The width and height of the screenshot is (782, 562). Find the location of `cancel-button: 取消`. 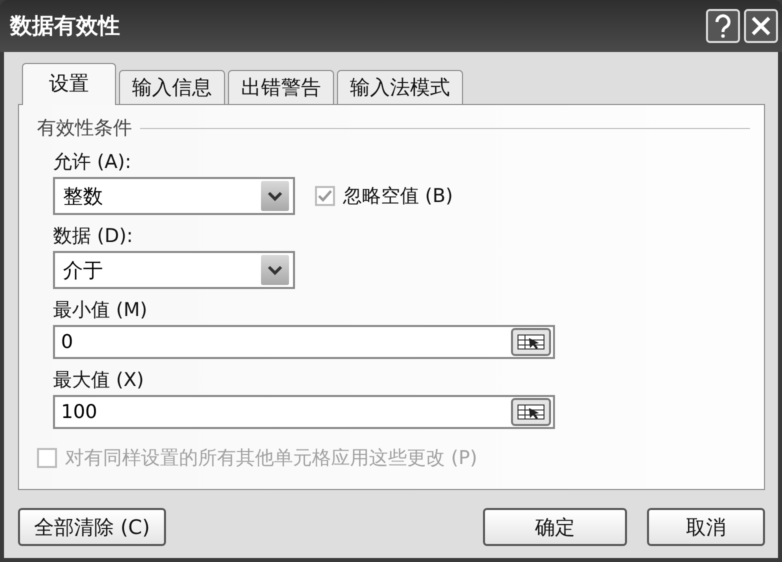

cancel-button: 取消 is located at coordinates (706, 527).